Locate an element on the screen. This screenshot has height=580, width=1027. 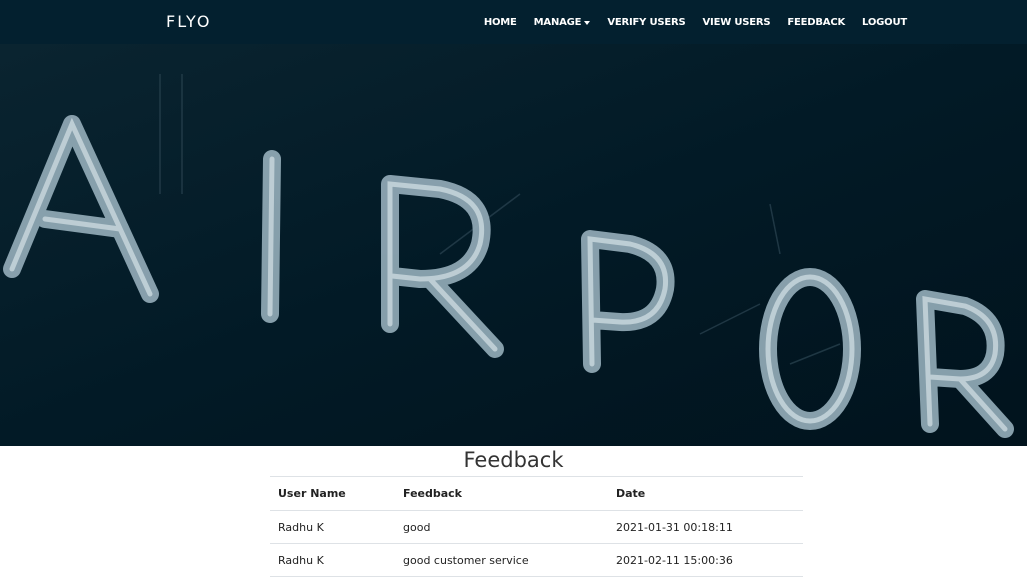
cell-date: 2021-02-11 15:00:36 is located at coordinates (705, 560).